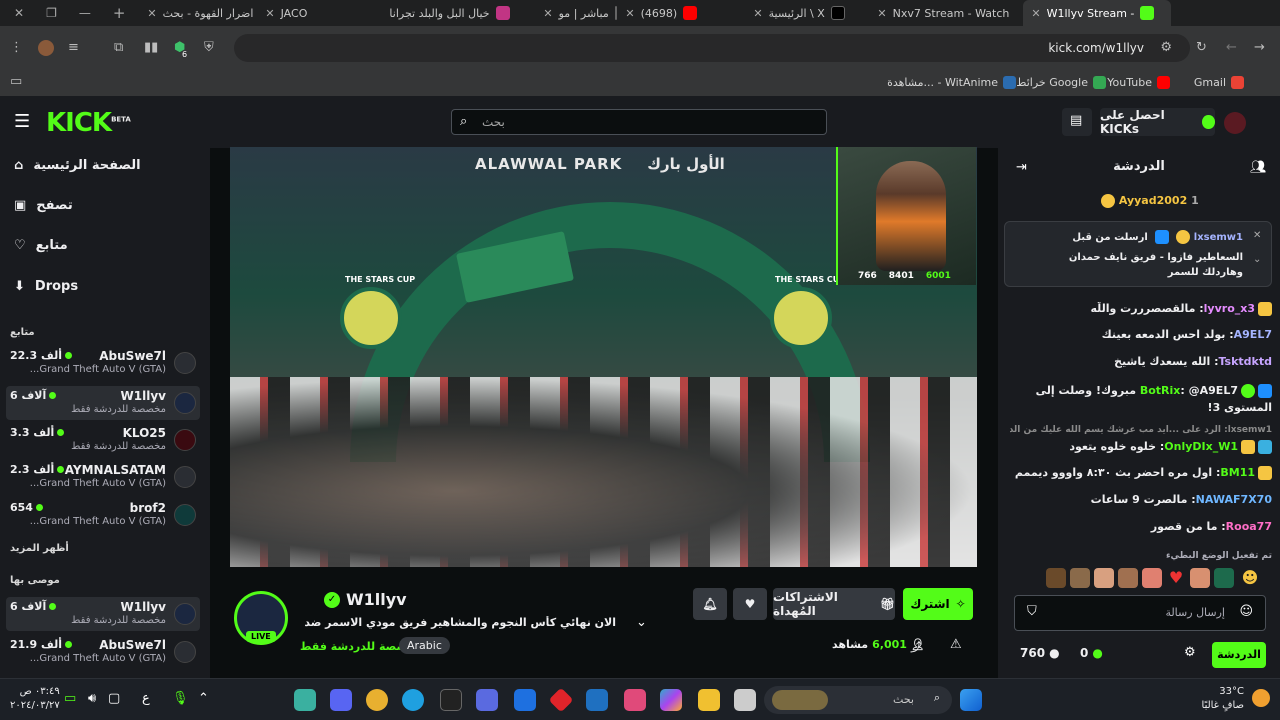 The height and width of the screenshot is (720, 1280). What do you see at coordinates (19, 13) in the screenshot?
I see `close-window-icon: ✕` at bounding box center [19, 13].